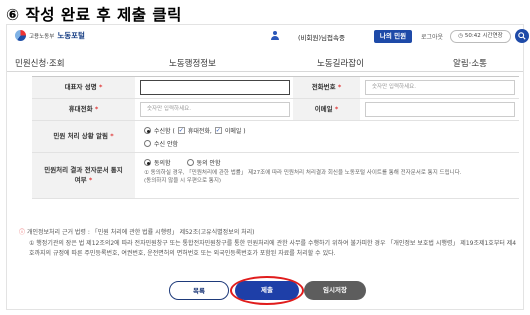 The height and width of the screenshot is (315, 530). I want to click on nav-item-admin-info: 노동행정정보, so click(192, 63).